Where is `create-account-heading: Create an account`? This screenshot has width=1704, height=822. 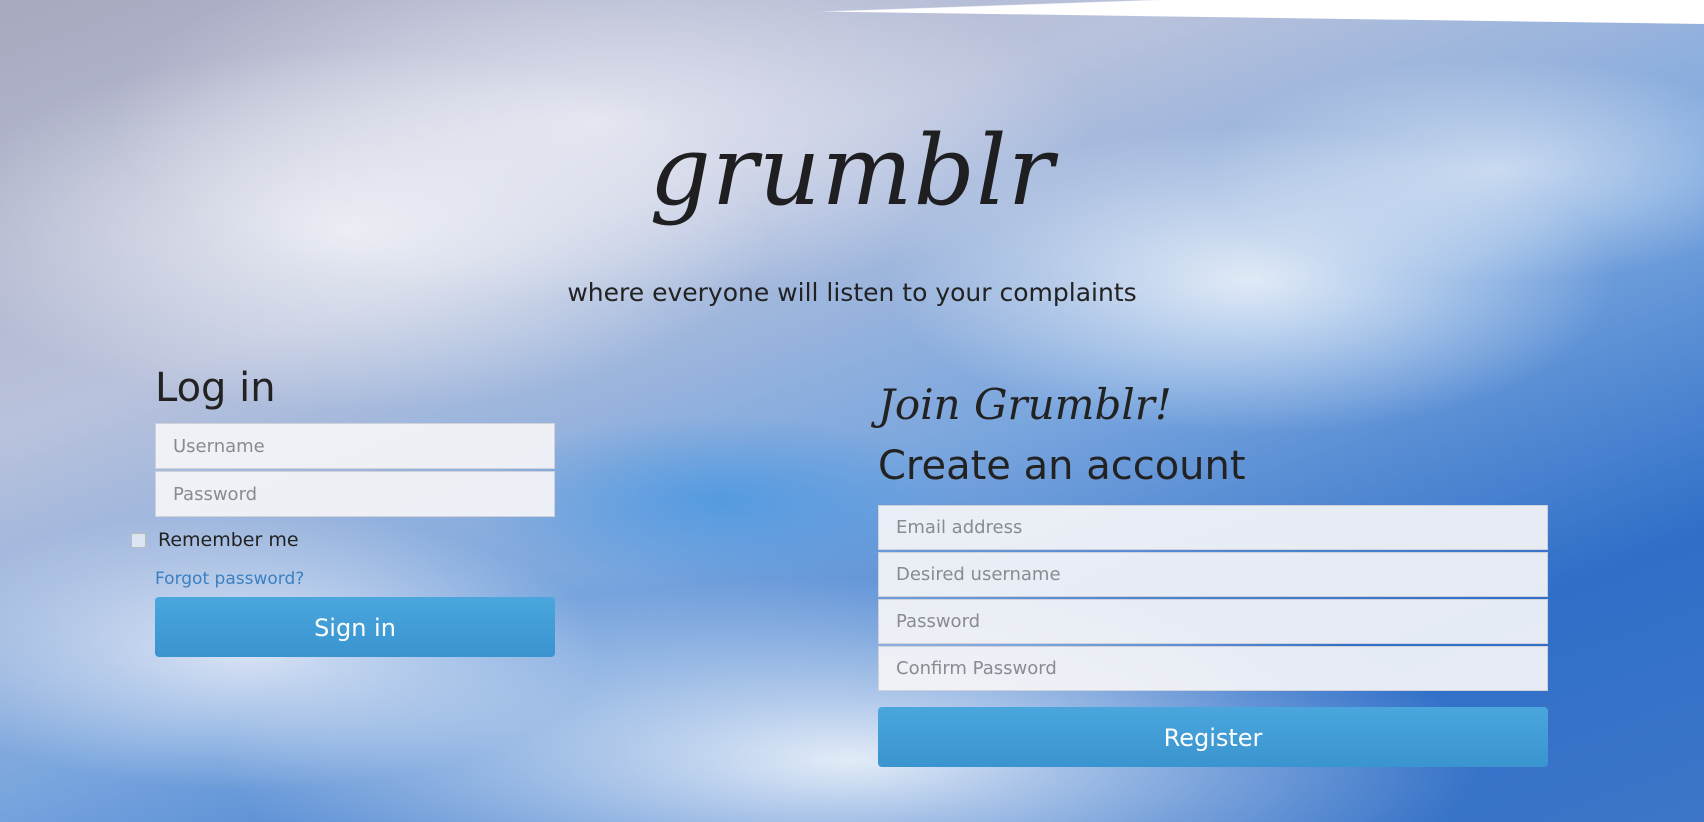
create-account-heading: Create an account is located at coordinates (1062, 466).